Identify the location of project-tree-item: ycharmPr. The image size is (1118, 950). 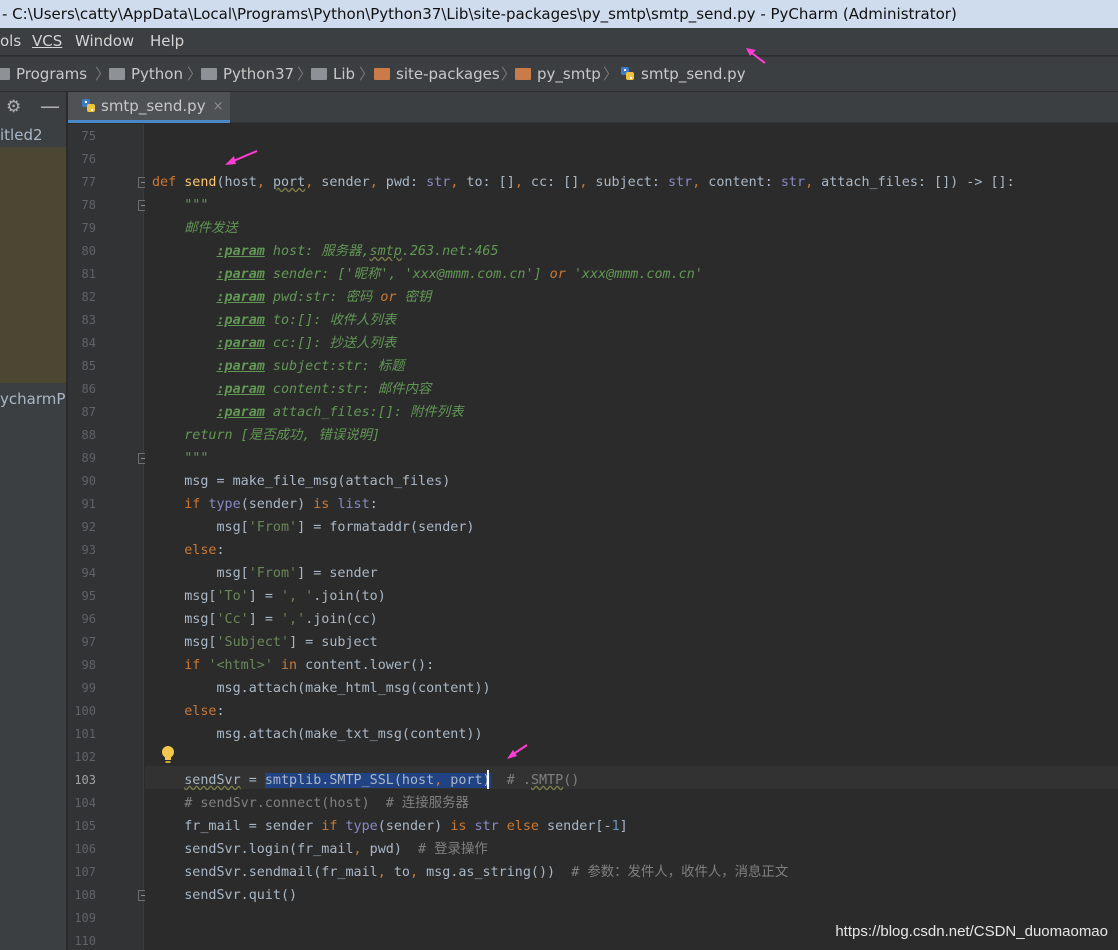
(33, 399).